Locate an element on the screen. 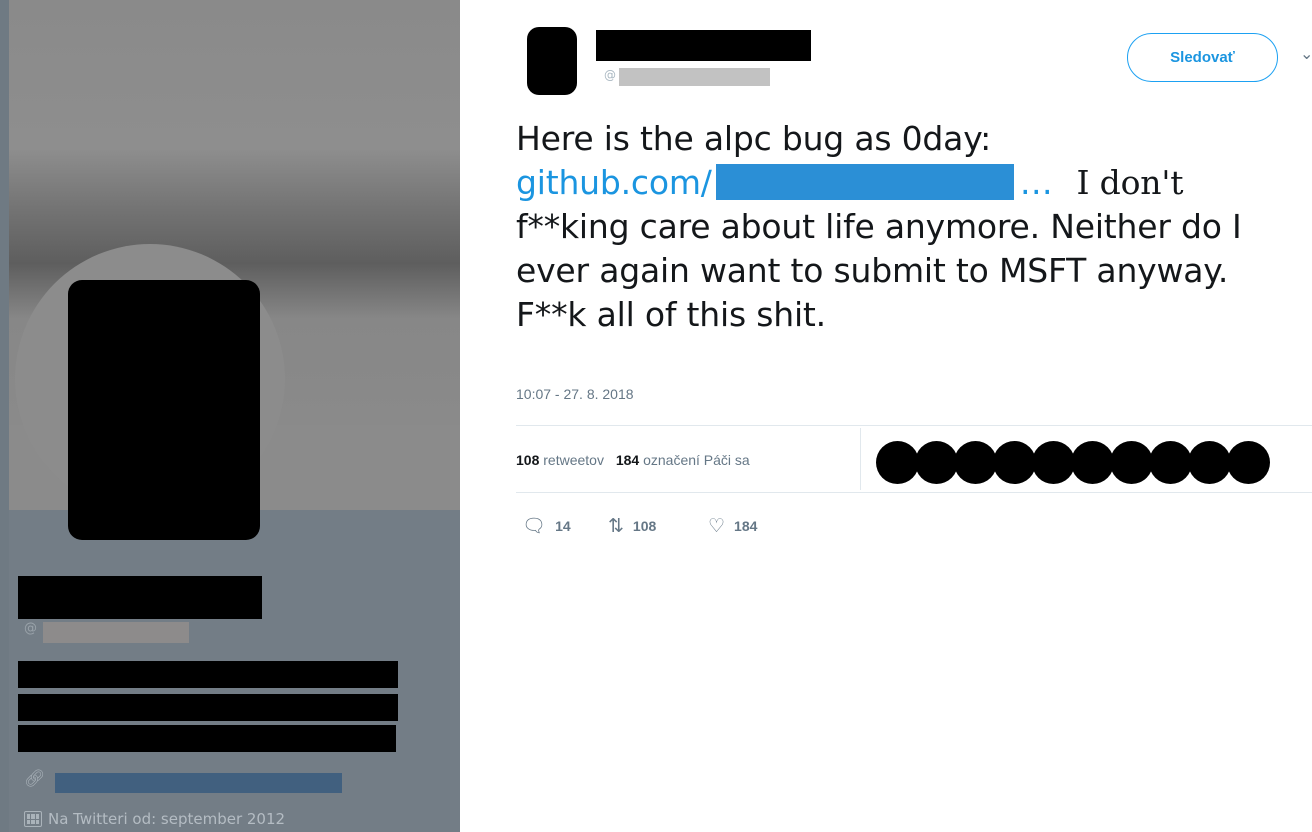  like-button: ♡ 184 is located at coordinates (732, 526).